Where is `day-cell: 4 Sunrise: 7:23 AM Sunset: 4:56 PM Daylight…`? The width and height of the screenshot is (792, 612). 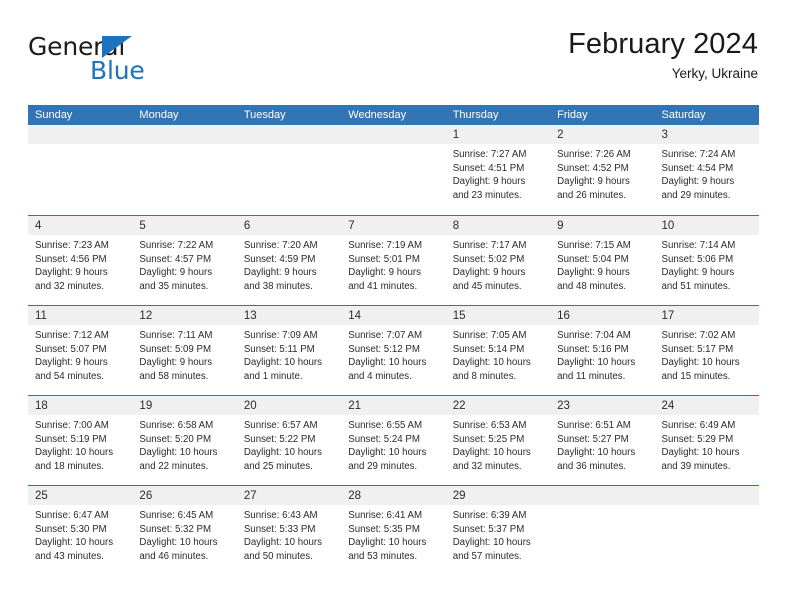
day-cell: 4 Sunrise: 7:23 AM Sunset: 4:56 PM Daylight… is located at coordinates (80, 260).